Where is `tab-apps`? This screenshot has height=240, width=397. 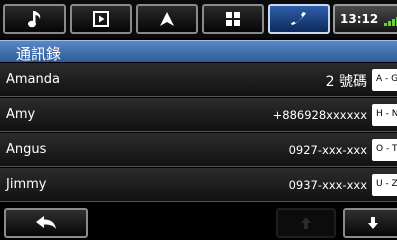 tab-apps is located at coordinates (233, 19).